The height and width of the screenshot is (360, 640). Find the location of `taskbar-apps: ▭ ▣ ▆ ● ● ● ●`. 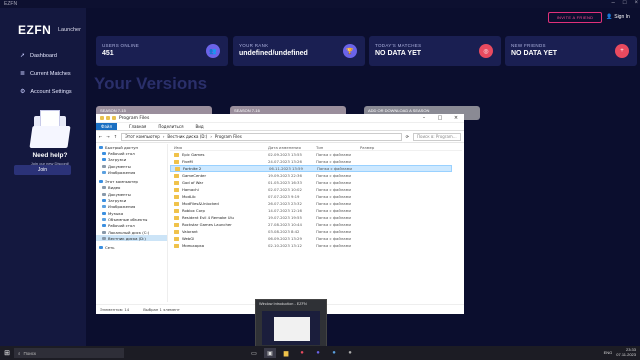

taskbar-apps: ▭ ▣ ▆ ● ● ● ● is located at coordinates (302, 353).